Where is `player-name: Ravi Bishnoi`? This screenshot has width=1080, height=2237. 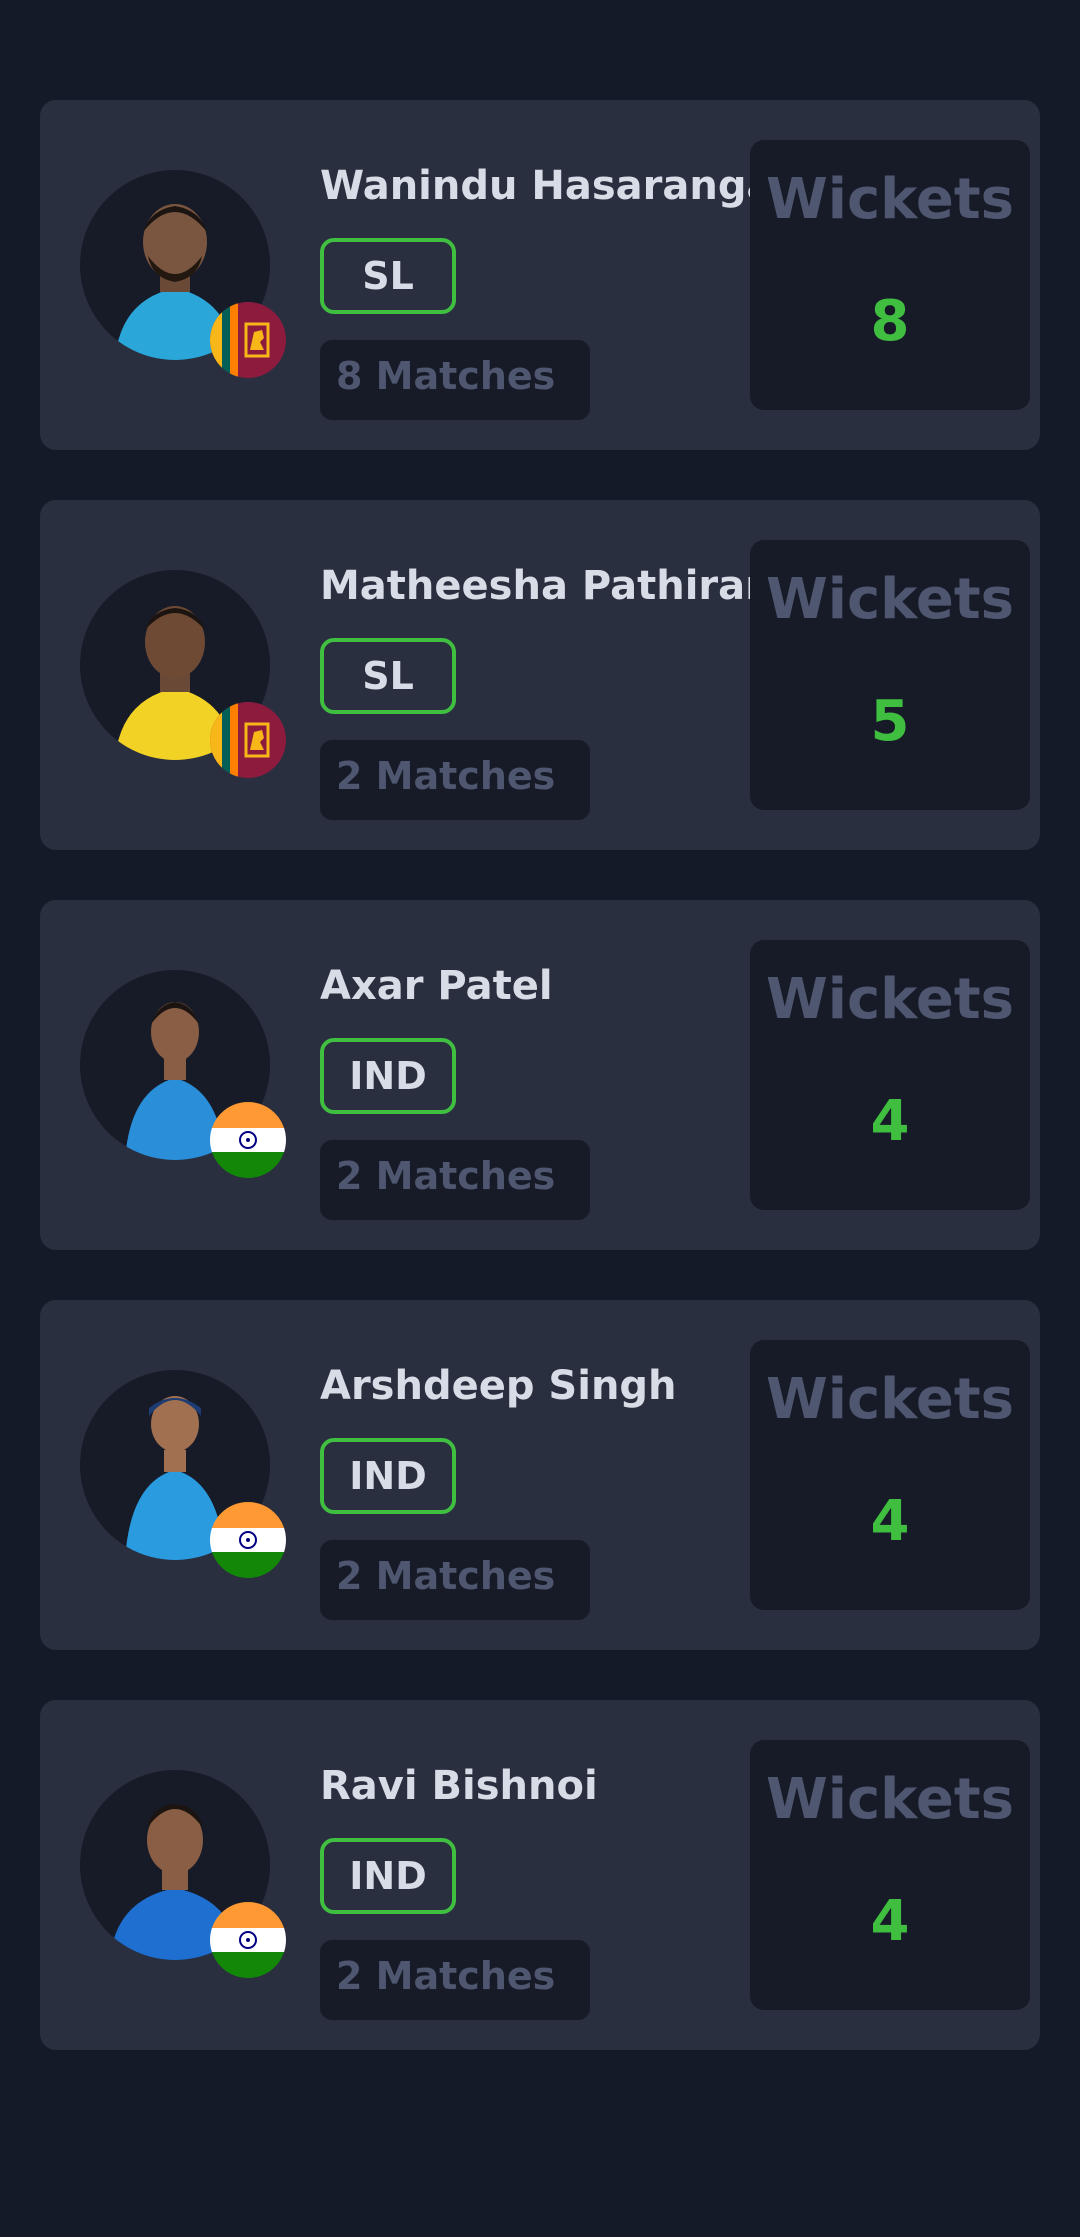
player-name: Ravi Bishnoi is located at coordinates (459, 1786).